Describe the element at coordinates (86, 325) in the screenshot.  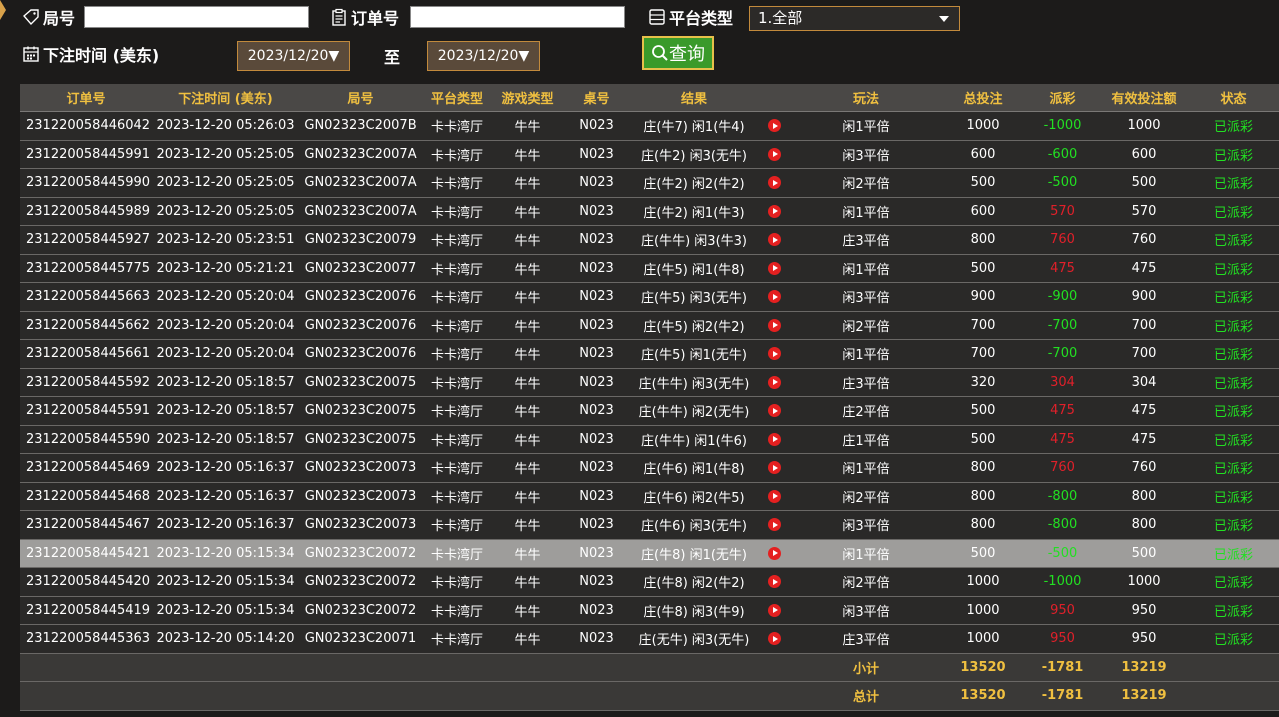
I see `cell-order-no: 231220058445662` at that location.